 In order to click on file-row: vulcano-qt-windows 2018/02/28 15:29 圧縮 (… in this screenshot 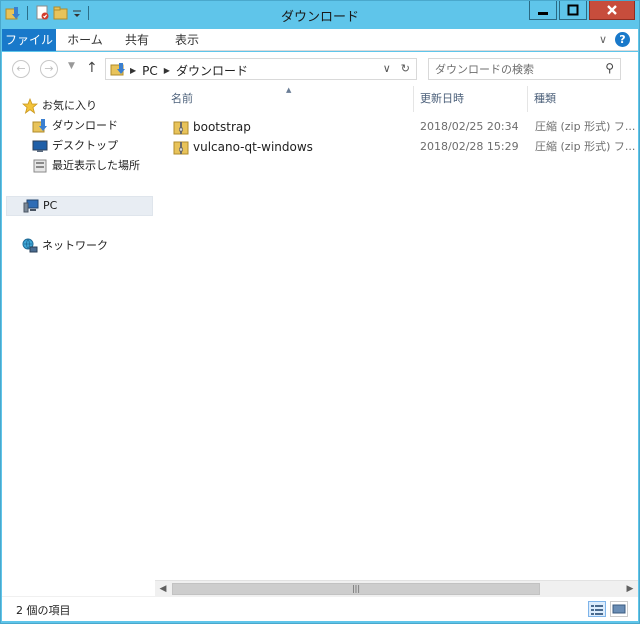, I will do `click(396, 147)`.